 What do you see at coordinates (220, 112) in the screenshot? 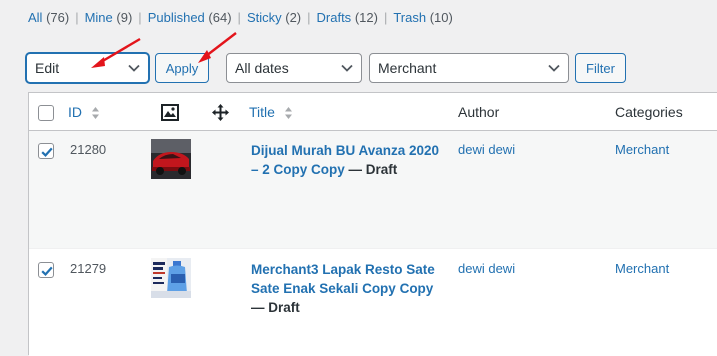
I see `move-arrows-icon` at bounding box center [220, 112].